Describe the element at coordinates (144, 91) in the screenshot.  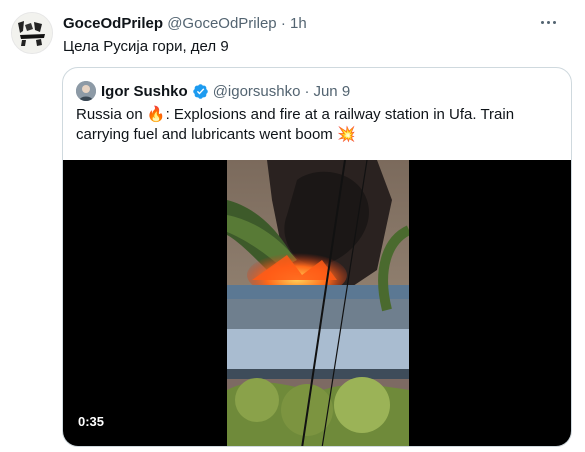
I see `quote-author-name: Igor Sushko` at that location.